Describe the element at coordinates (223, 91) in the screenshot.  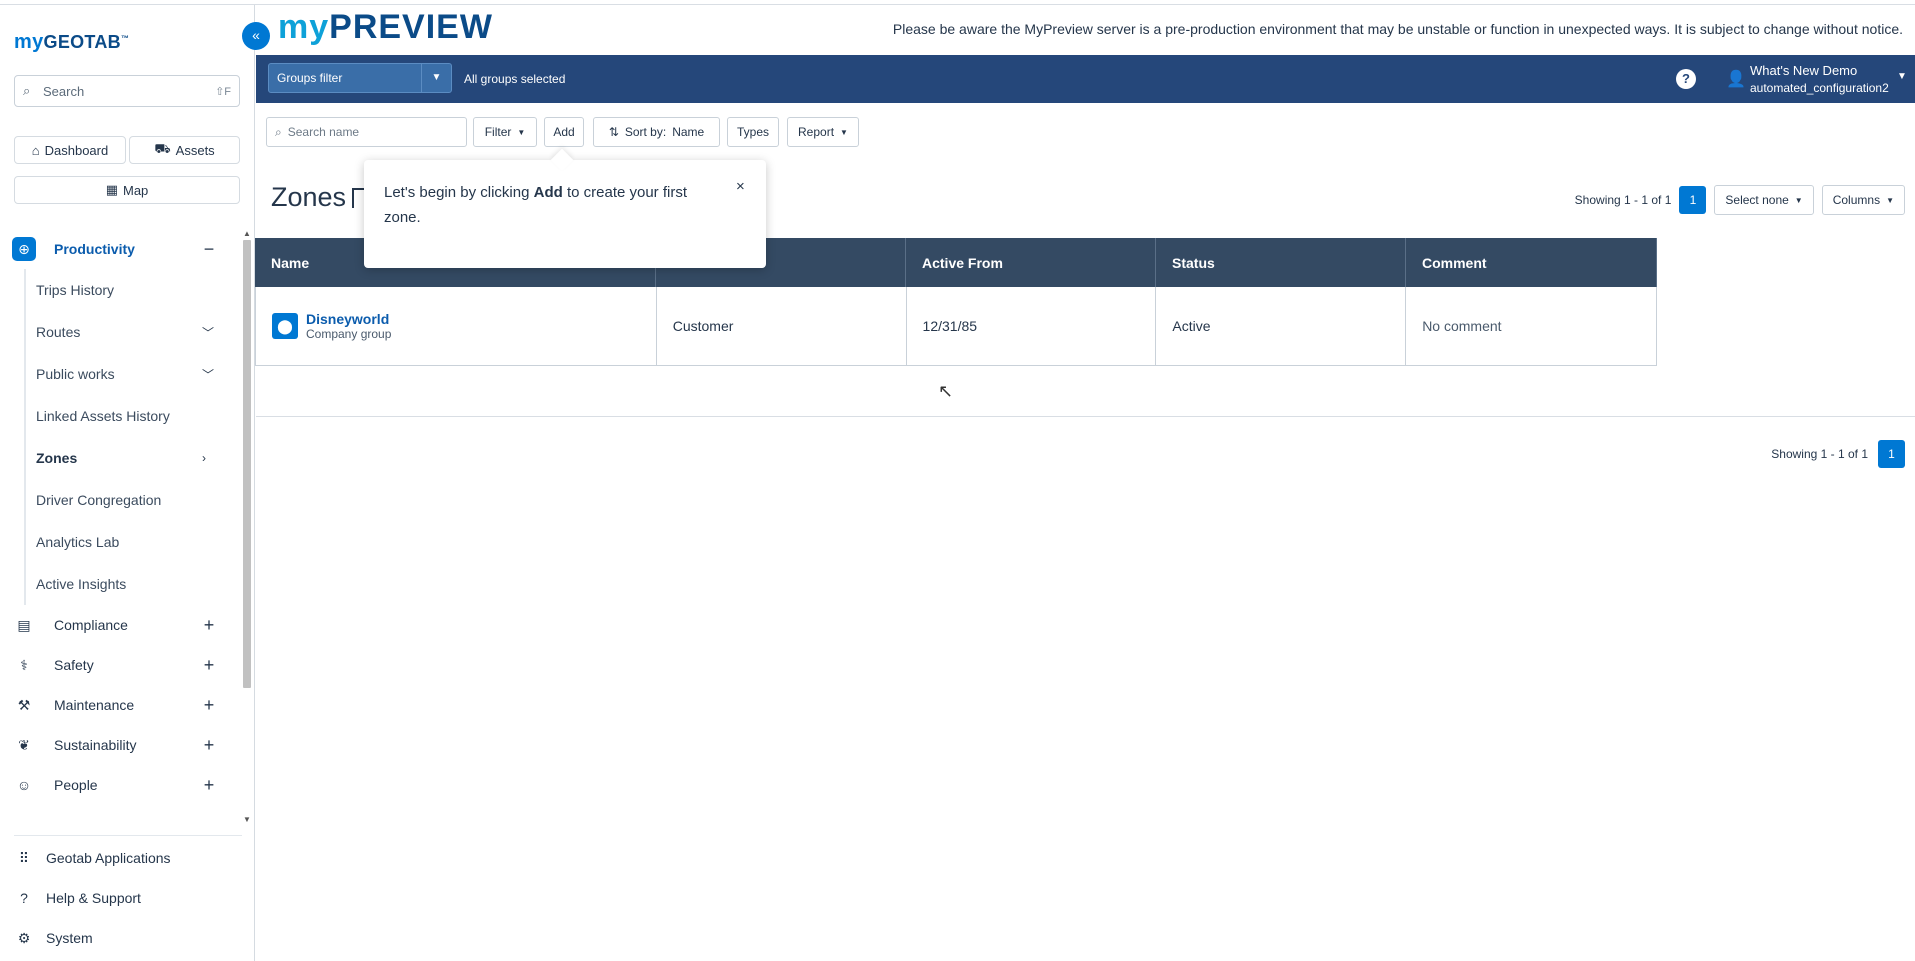
I see `search-shortcut: ⇧F` at that location.